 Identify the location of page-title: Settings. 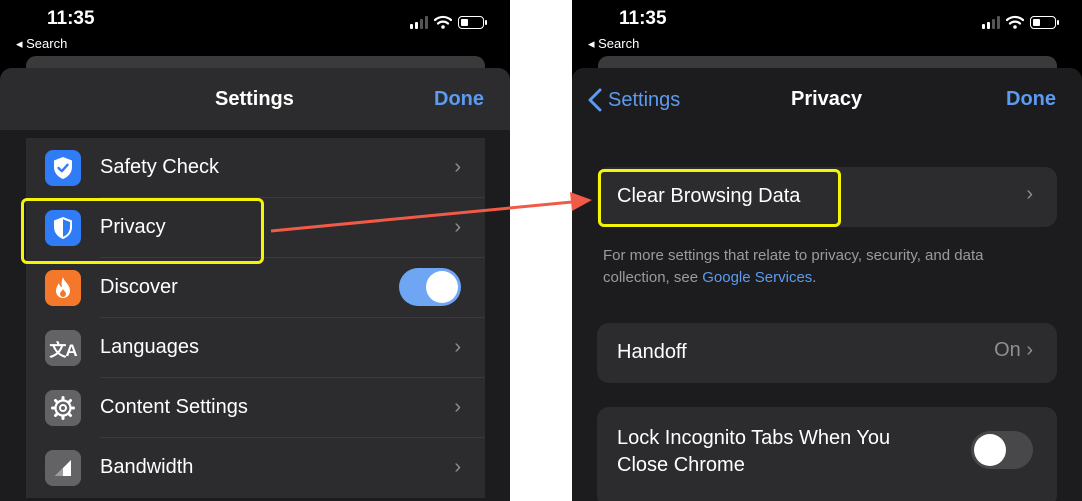
(254, 99).